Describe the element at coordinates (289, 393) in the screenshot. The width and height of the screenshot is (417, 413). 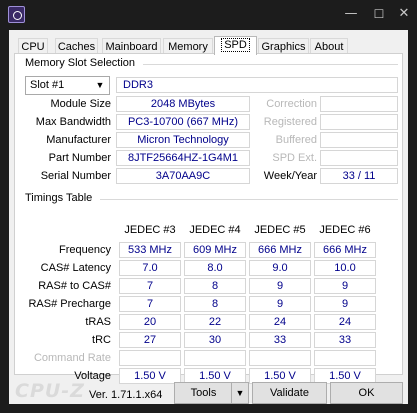
I see `validate-button: Validate` at that location.